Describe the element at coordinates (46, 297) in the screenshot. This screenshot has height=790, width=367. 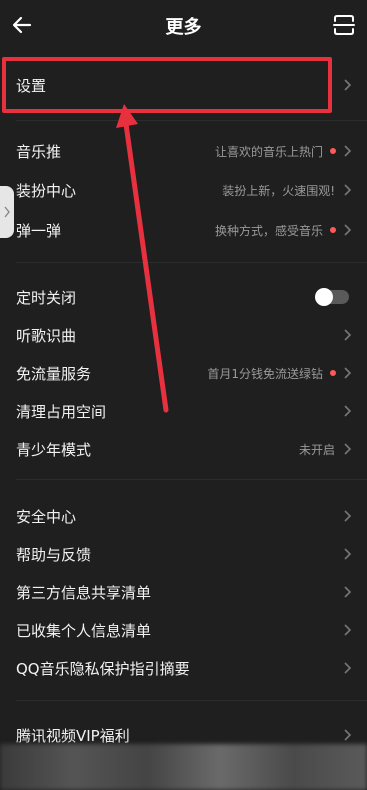
I see `row-label: 定时关闭` at that location.